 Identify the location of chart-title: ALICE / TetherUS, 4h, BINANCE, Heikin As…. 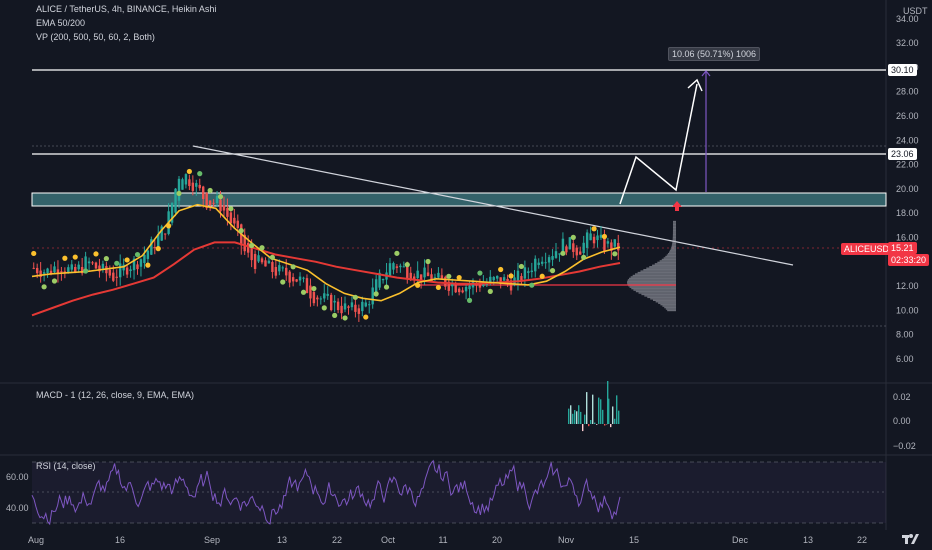
(126, 9).